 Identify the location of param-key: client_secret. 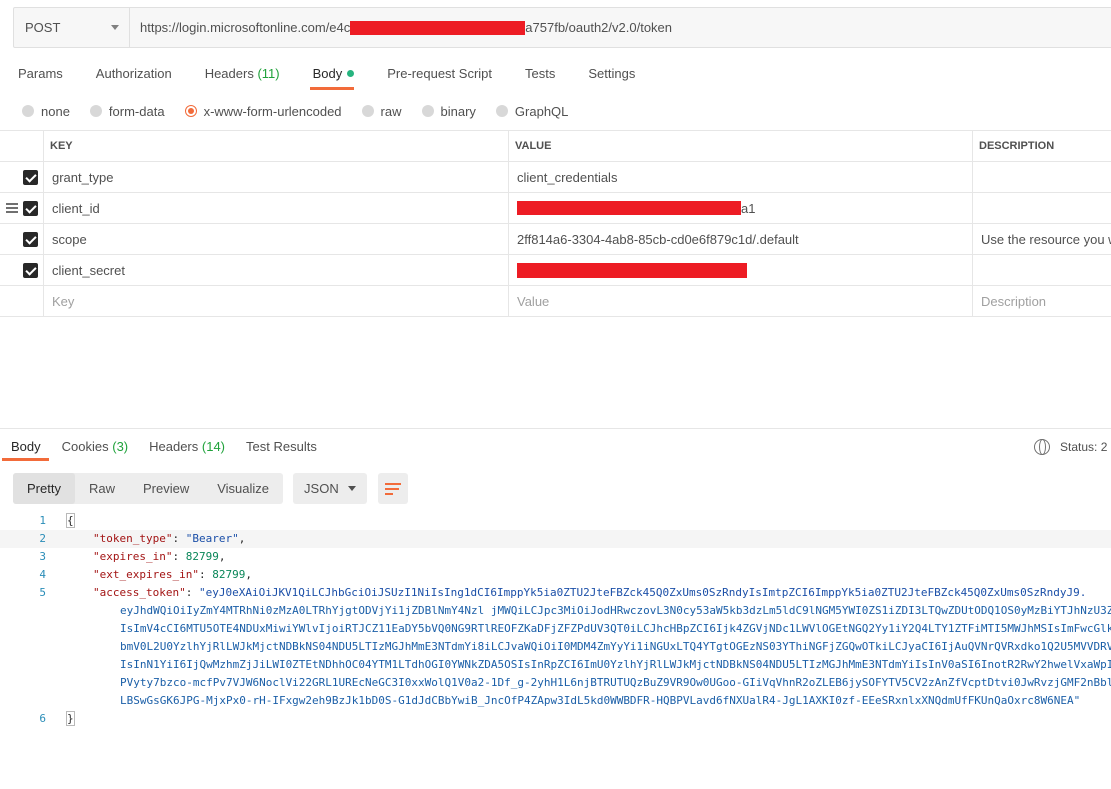
(275, 270).